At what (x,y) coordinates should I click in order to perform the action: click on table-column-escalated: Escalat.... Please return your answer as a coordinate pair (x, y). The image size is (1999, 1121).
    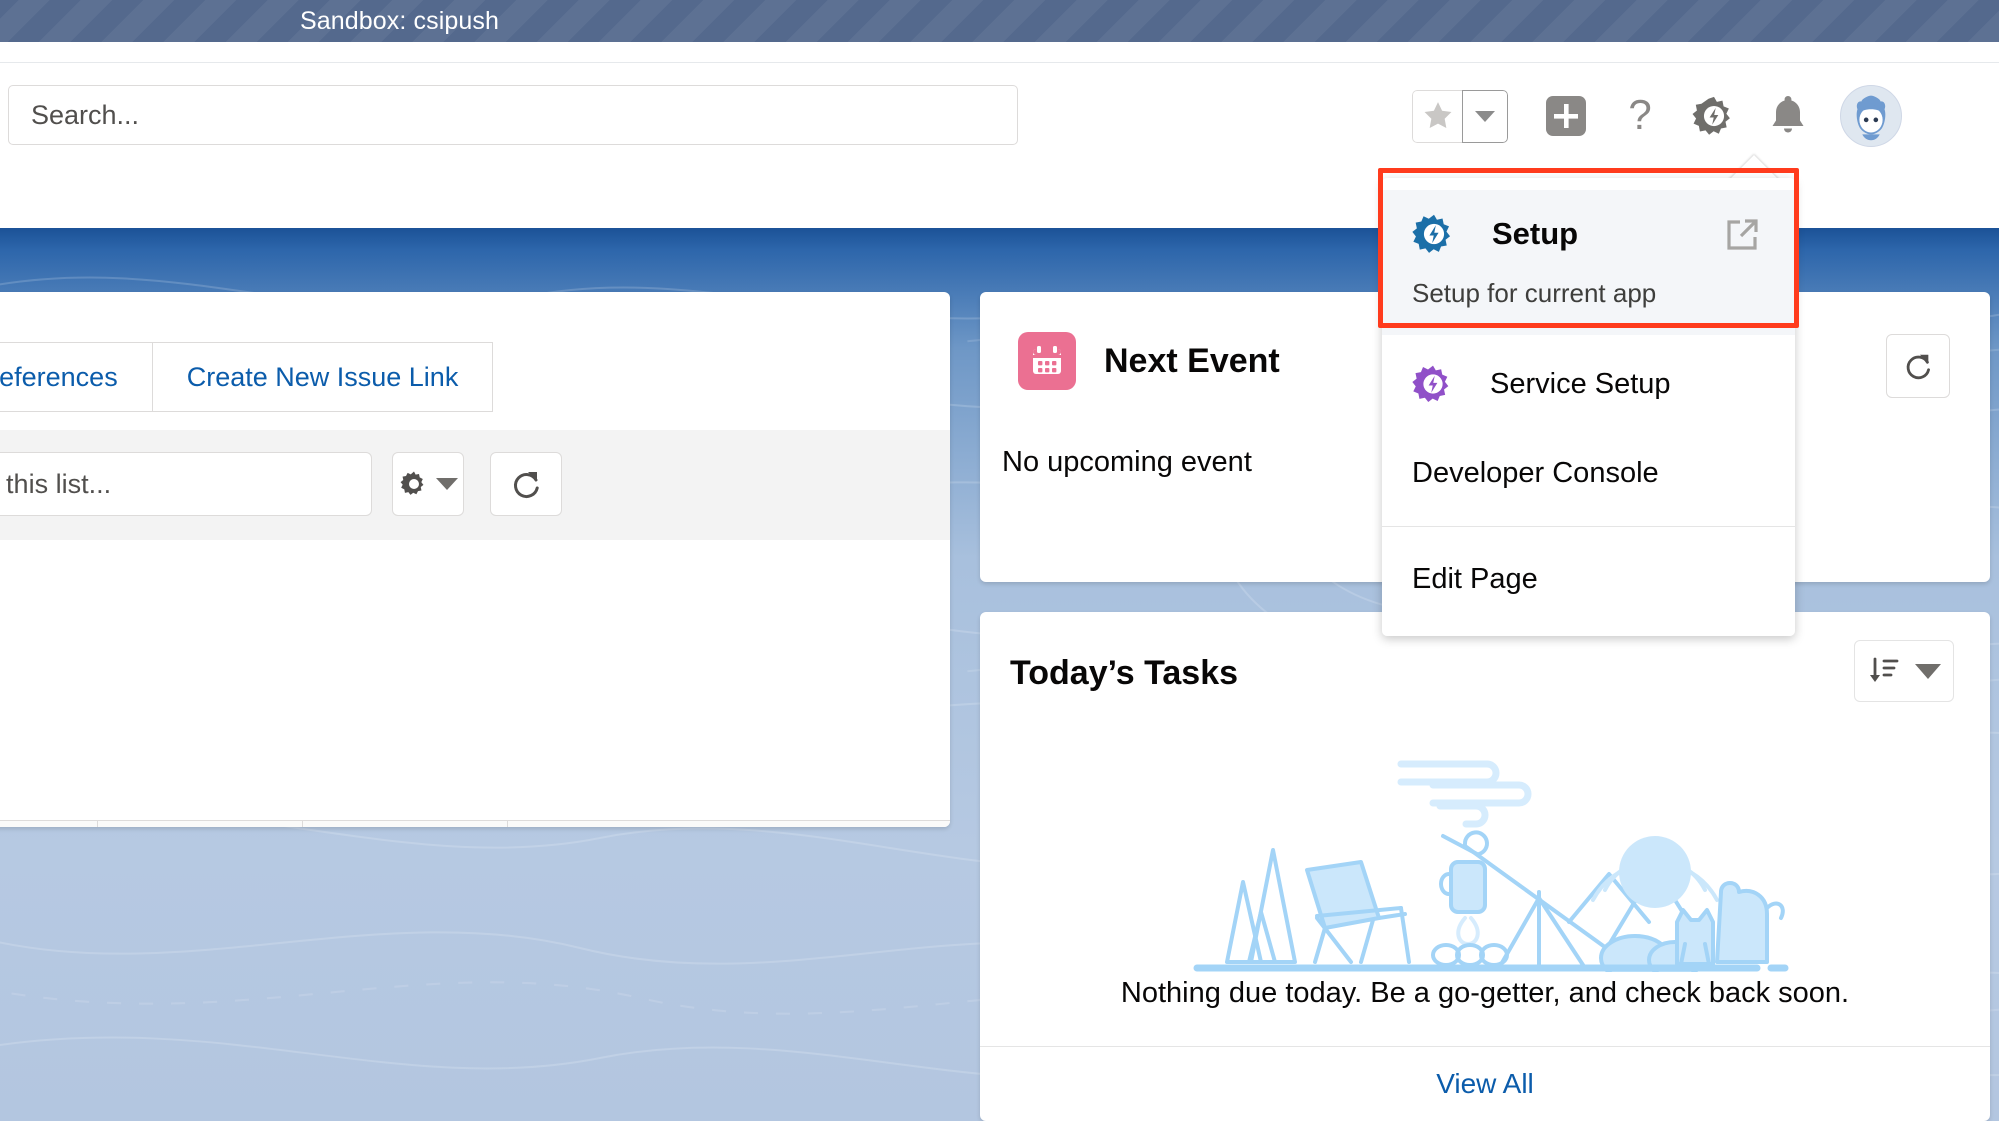
    Looking at the image, I should click on (49, 824).